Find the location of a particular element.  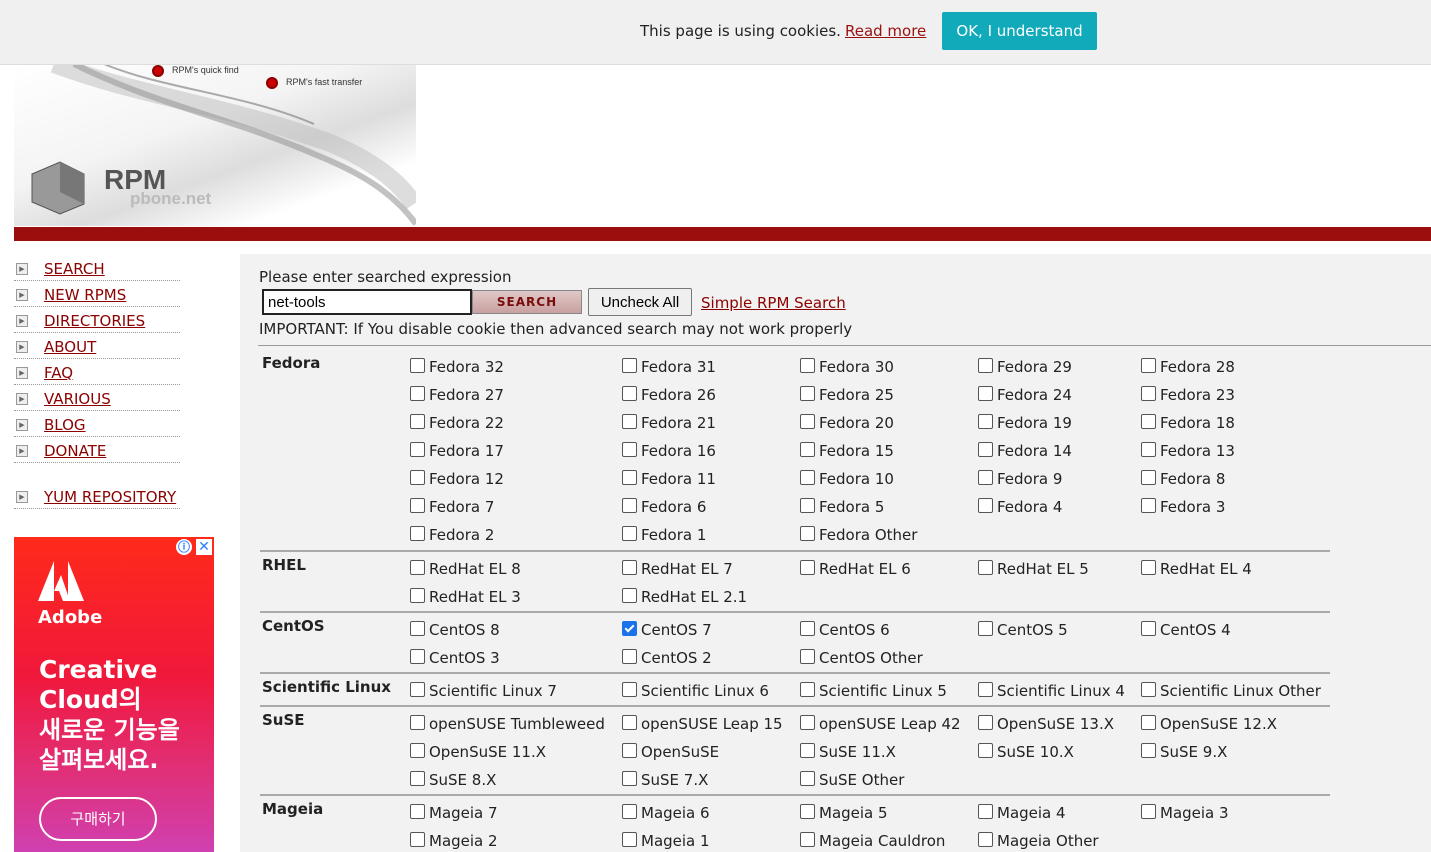

sidebar-link-yum: YUM REPOSITORY is located at coordinates (110, 497).